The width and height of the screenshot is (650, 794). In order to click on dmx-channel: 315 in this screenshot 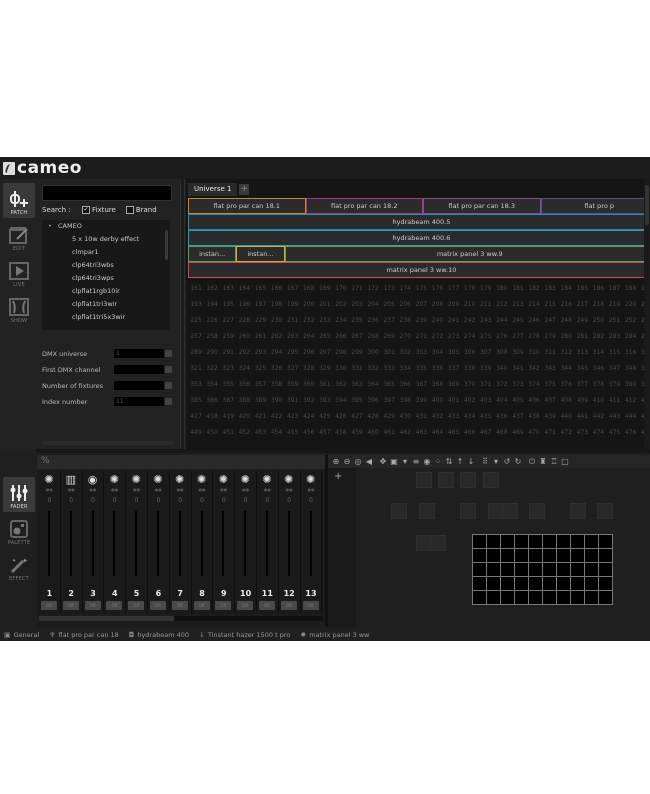, I will do `click(614, 353)`.